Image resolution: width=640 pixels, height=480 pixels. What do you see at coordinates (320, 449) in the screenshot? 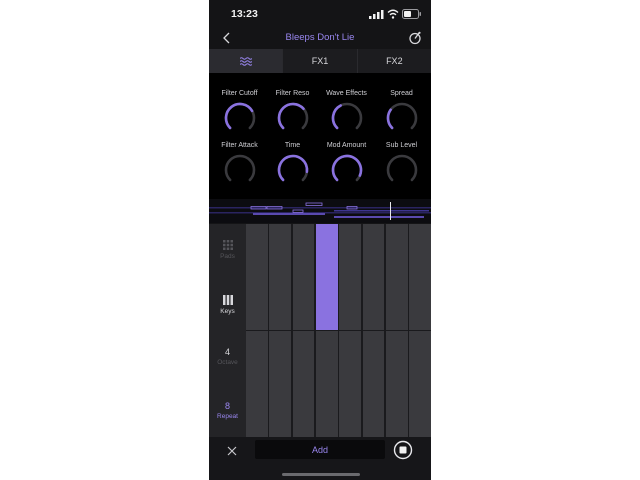
I see `add-button: Add` at bounding box center [320, 449].